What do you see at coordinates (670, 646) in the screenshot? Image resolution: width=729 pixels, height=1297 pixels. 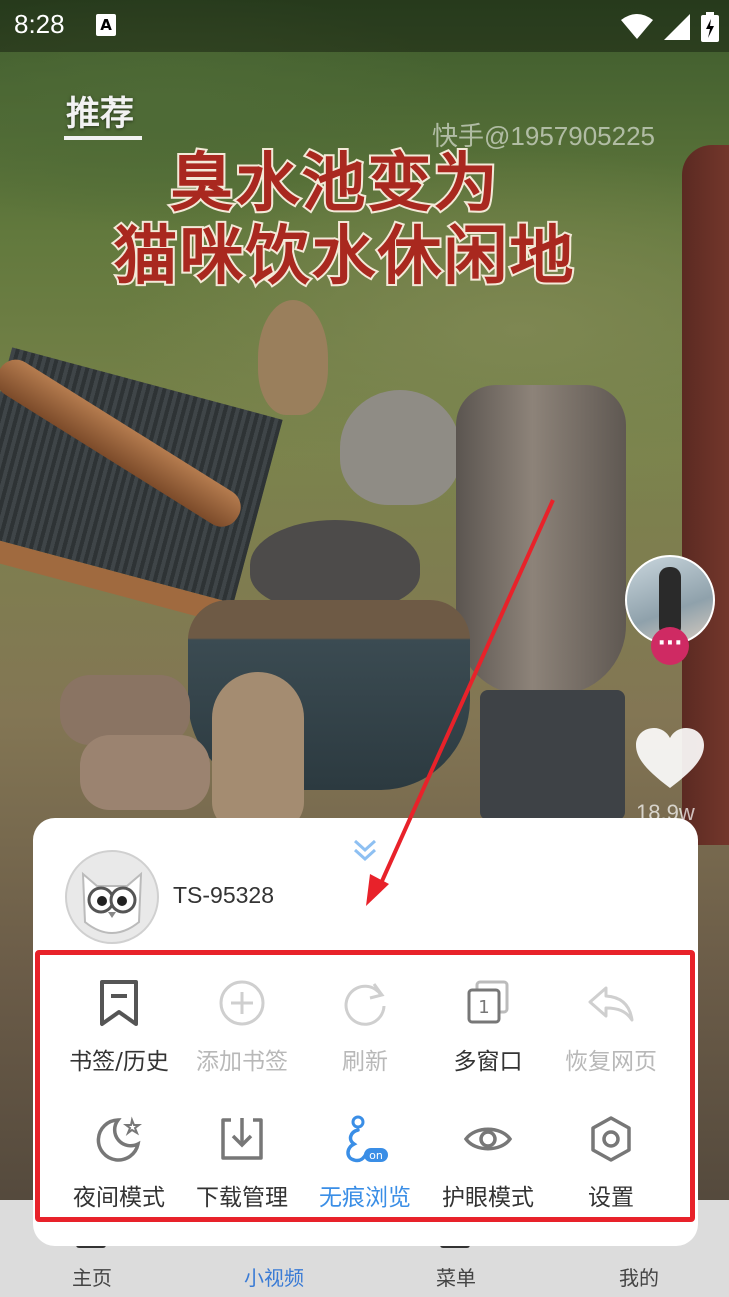 I see `more-button: ···` at bounding box center [670, 646].